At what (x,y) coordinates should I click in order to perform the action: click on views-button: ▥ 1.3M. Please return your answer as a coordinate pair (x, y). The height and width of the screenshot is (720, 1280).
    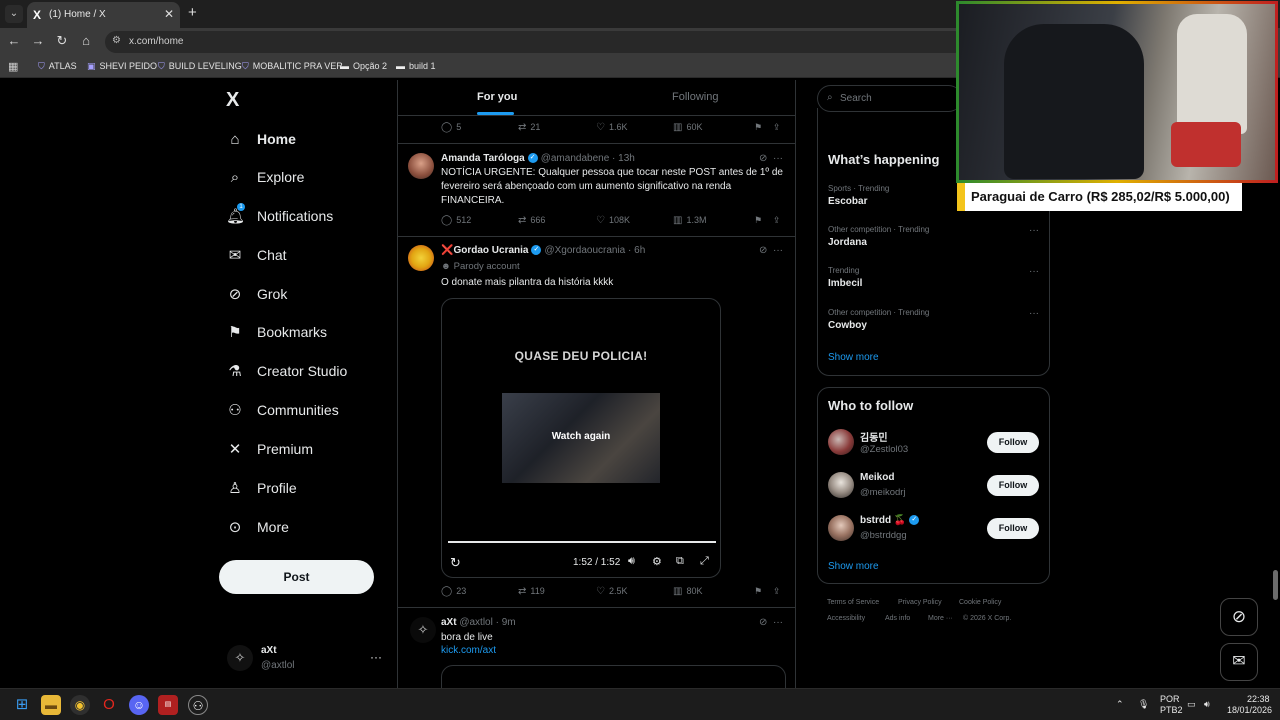
    Looking at the image, I should click on (689, 220).